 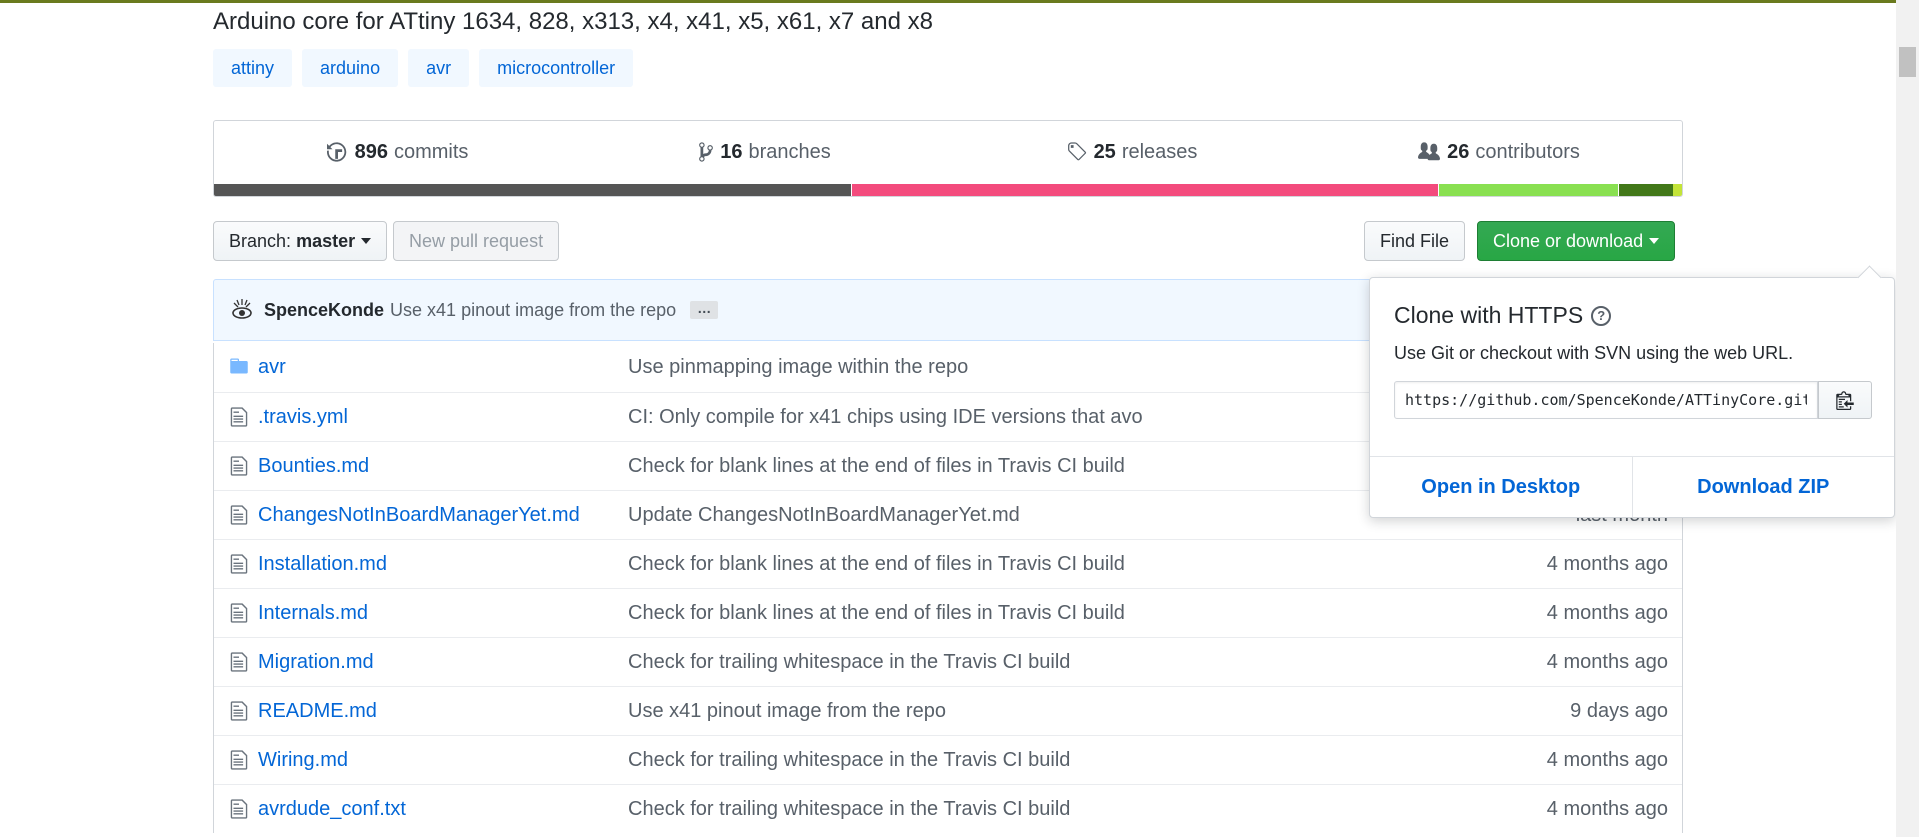 What do you see at coordinates (439, 68) in the screenshot?
I see `topic-tag: avr` at bounding box center [439, 68].